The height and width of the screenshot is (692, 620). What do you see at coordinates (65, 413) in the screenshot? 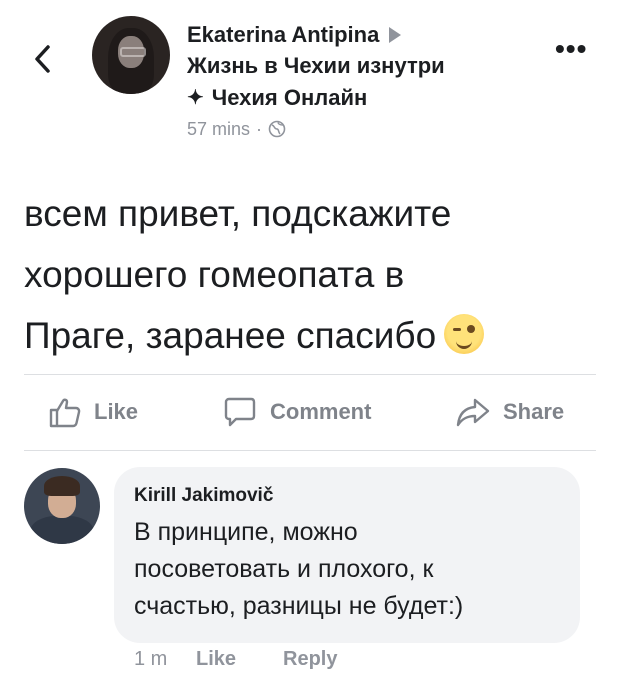
I see `thumbs-up-icon` at bounding box center [65, 413].